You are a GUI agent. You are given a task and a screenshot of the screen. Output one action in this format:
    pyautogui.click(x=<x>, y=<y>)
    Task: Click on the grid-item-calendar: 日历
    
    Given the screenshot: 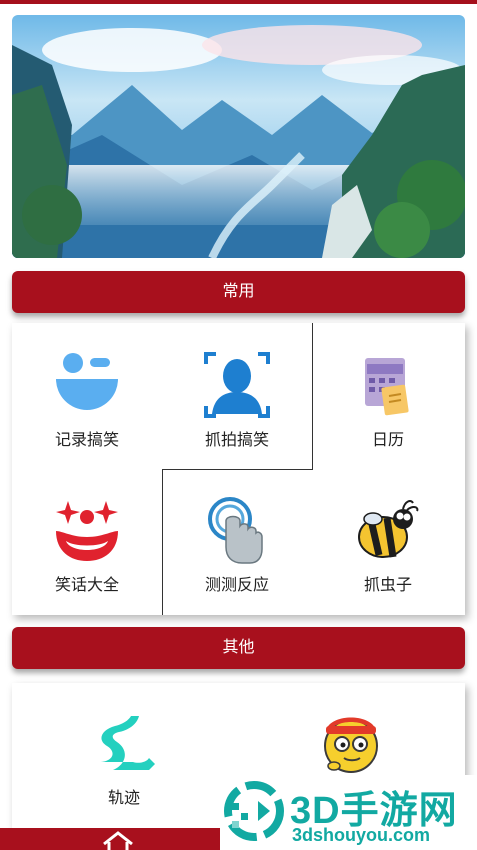 What is the action you would take?
    pyautogui.click(x=388, y=400)
    